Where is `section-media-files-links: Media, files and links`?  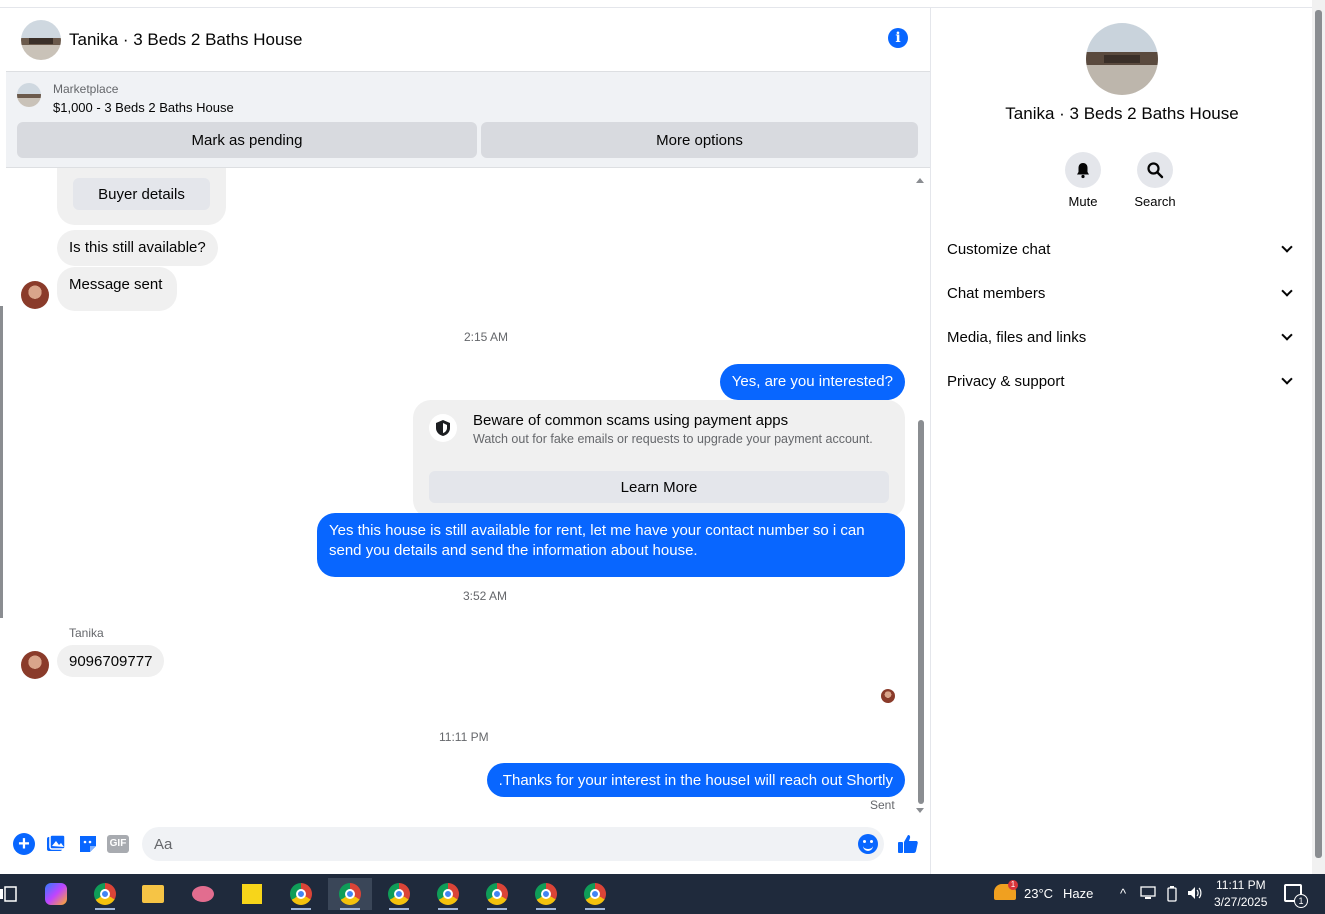 section-media-files-links: Media, files and links is located at coordinates (1122, 337).